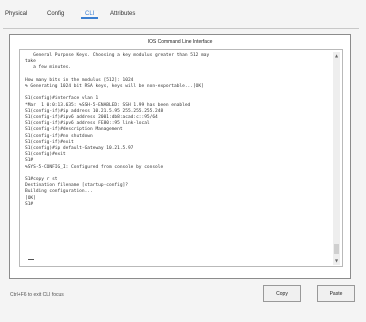 This screenshot has height=322, width=366. What do you see at coordinates (282, 293) in the screenshot?
I see `copy-button: Copy` at bounding box center [282, 293].